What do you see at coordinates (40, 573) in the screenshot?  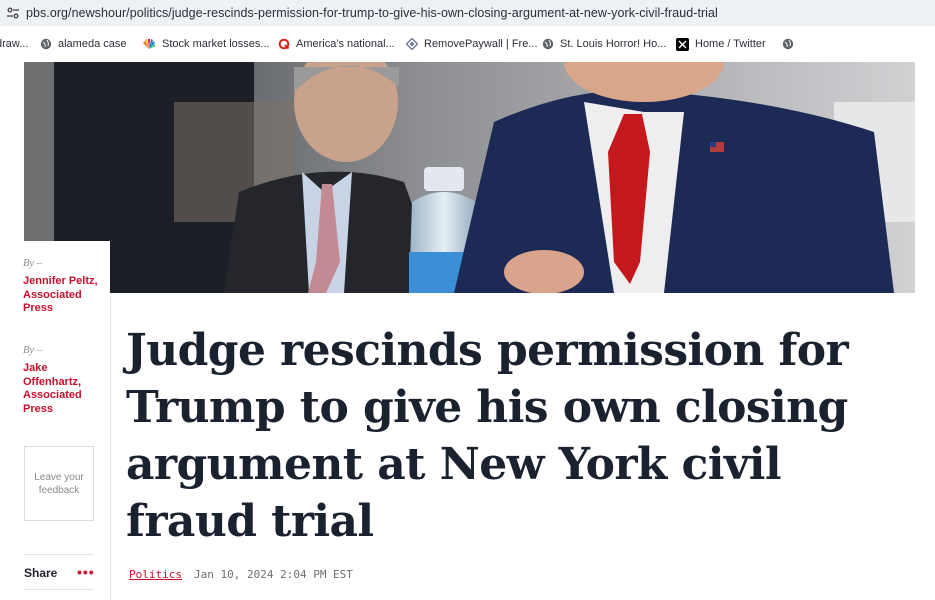 I see `share-button: Share` at bounding box center [40, 573].